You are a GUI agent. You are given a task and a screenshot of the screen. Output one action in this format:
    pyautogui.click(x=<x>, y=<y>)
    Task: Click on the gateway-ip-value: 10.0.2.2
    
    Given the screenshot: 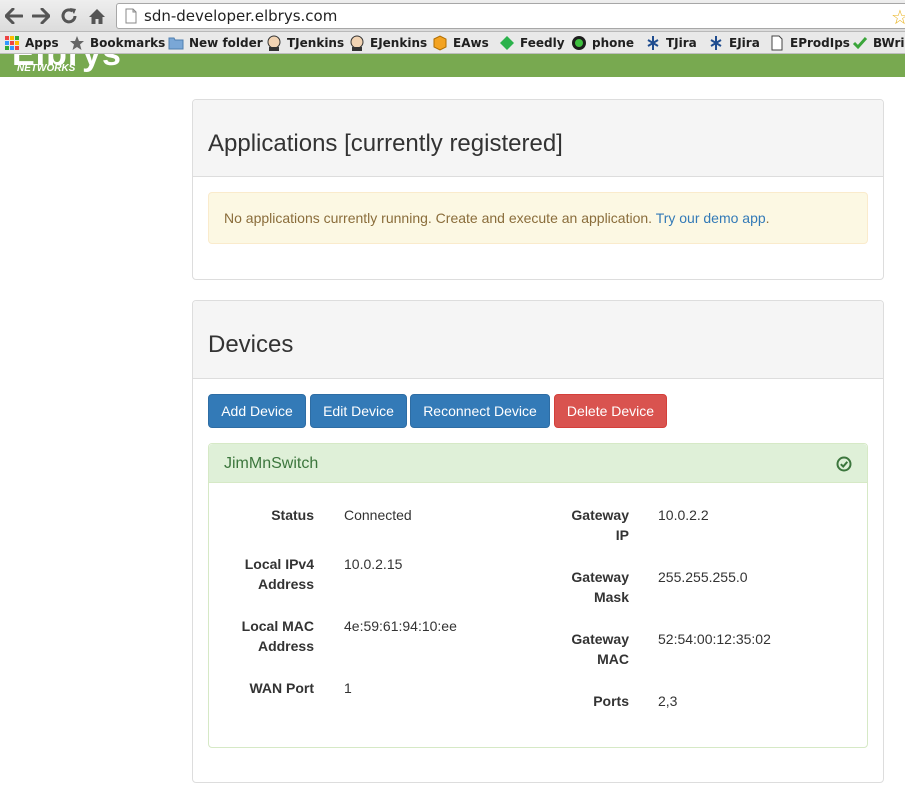 What is the action you would take?
    pyautogui.click(x=683, y=515)
    